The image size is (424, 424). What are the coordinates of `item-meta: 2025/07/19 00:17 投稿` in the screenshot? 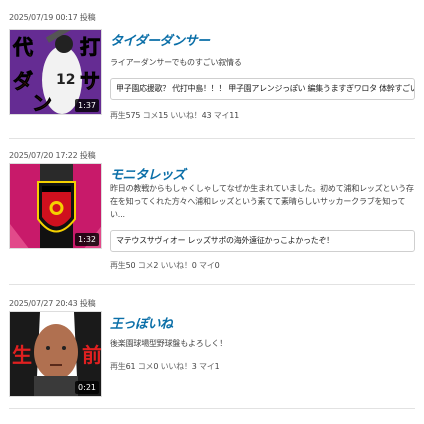 It's located at (52, 17).